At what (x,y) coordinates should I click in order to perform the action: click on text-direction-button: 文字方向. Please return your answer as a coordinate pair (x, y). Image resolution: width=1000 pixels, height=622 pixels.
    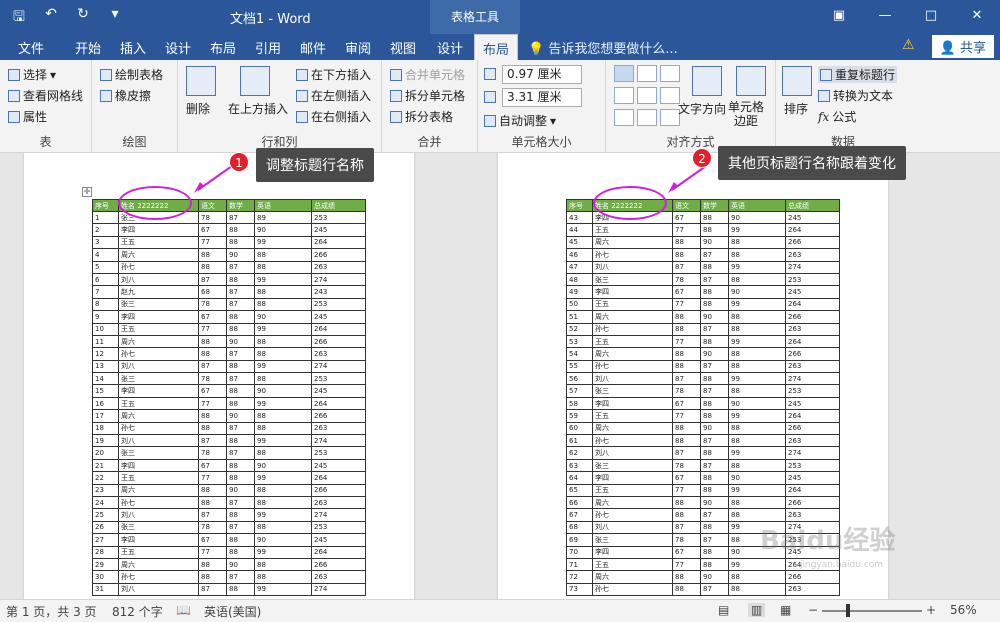
    Looking at the image, I should click on (702, 108).